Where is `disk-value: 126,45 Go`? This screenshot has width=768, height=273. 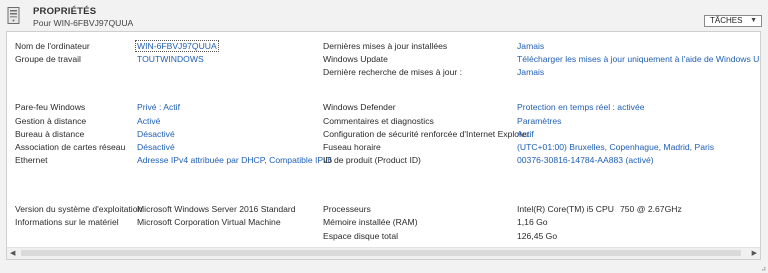
disk-value: 126,45 Go is located at coordinates (537, 236).